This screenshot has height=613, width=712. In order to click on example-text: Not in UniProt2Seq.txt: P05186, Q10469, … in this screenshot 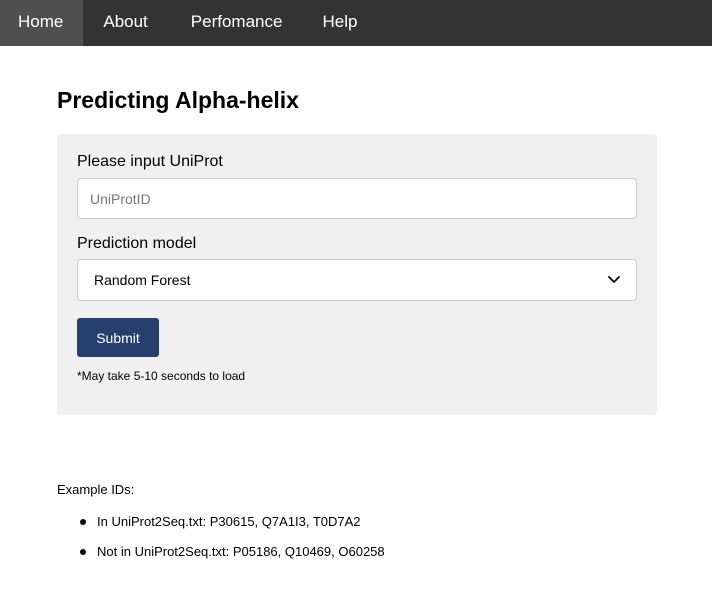, I will do `click(241, 551)`.